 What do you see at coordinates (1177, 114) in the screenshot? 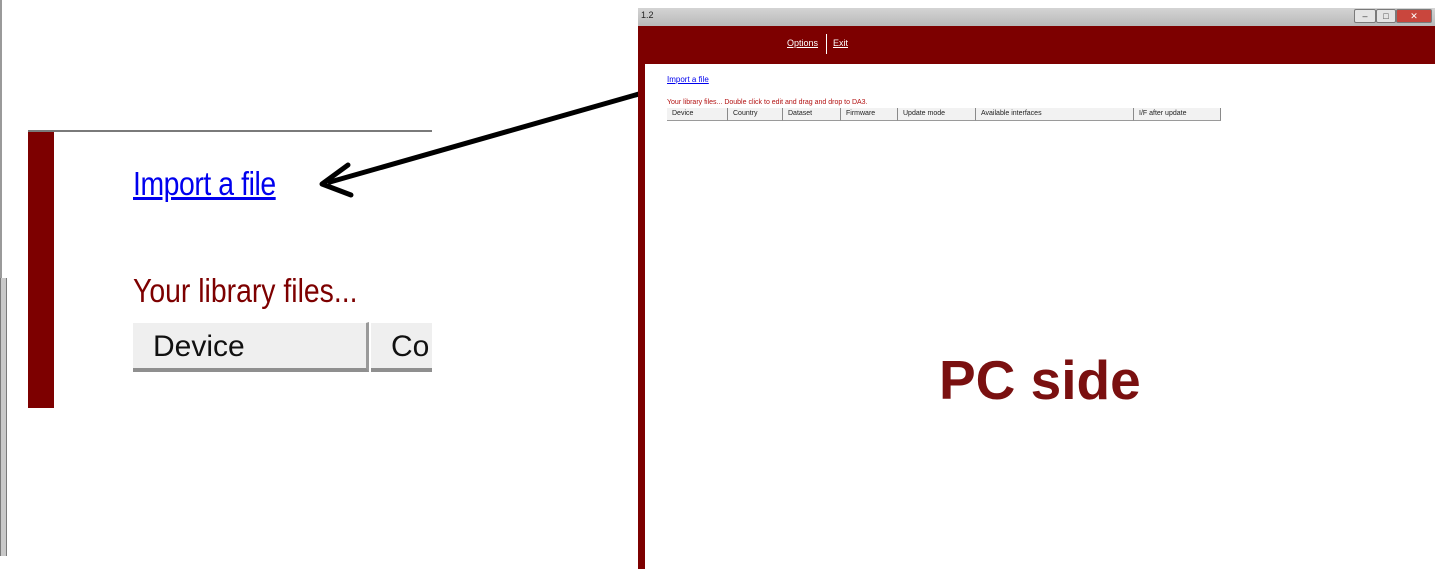
I see `column-header-if-after-update: I/F after update` at bounding box center [1177, 114].